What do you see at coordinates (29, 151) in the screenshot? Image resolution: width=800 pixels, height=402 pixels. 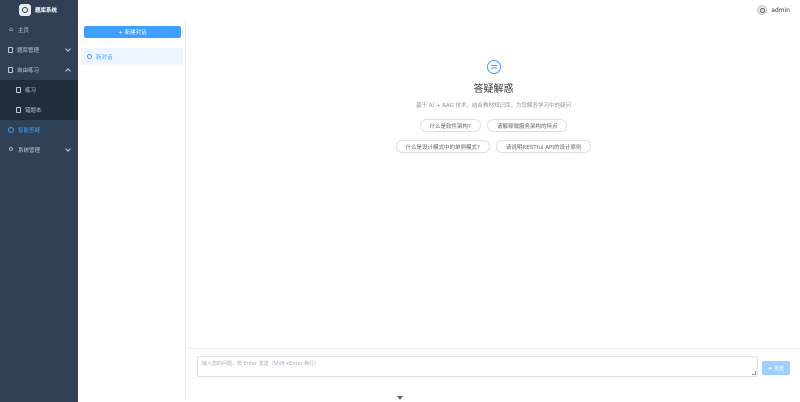 I see `sidebar-item-label: 系统管理` at bounding box center [29, 151].